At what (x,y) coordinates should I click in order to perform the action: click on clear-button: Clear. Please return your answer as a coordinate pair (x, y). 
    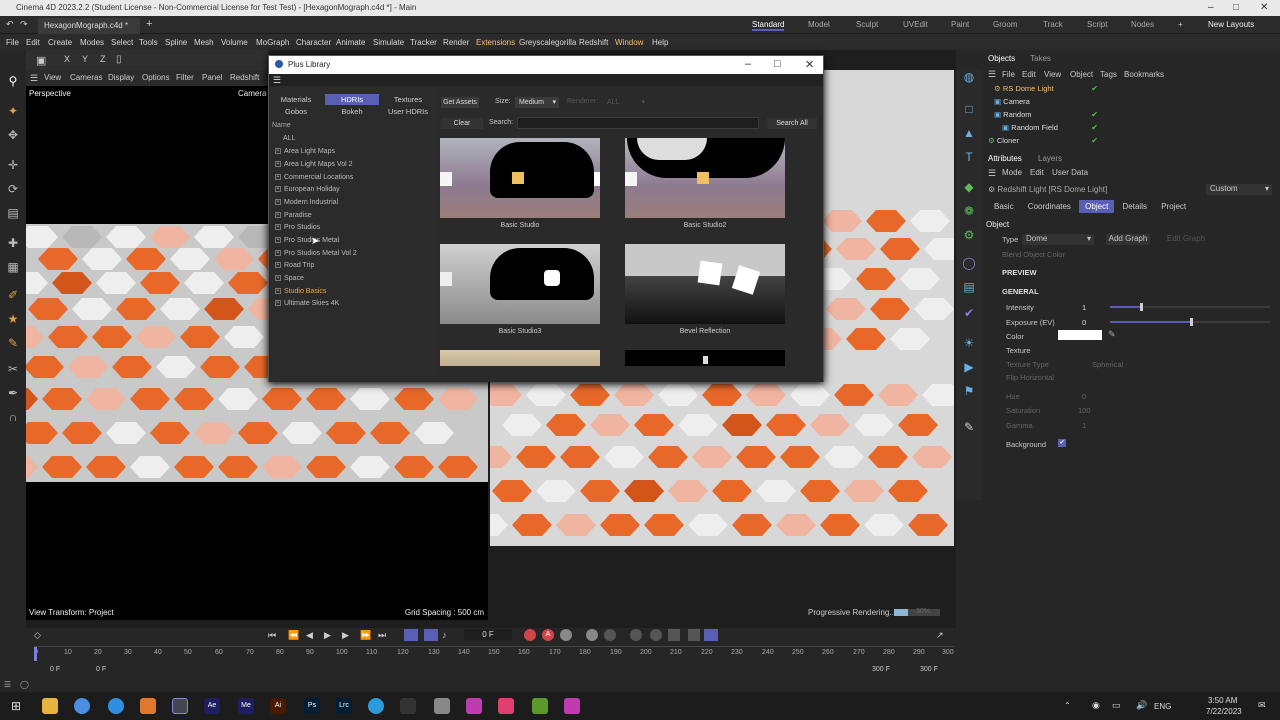
    Looking at the image, I should click on (462, 123).